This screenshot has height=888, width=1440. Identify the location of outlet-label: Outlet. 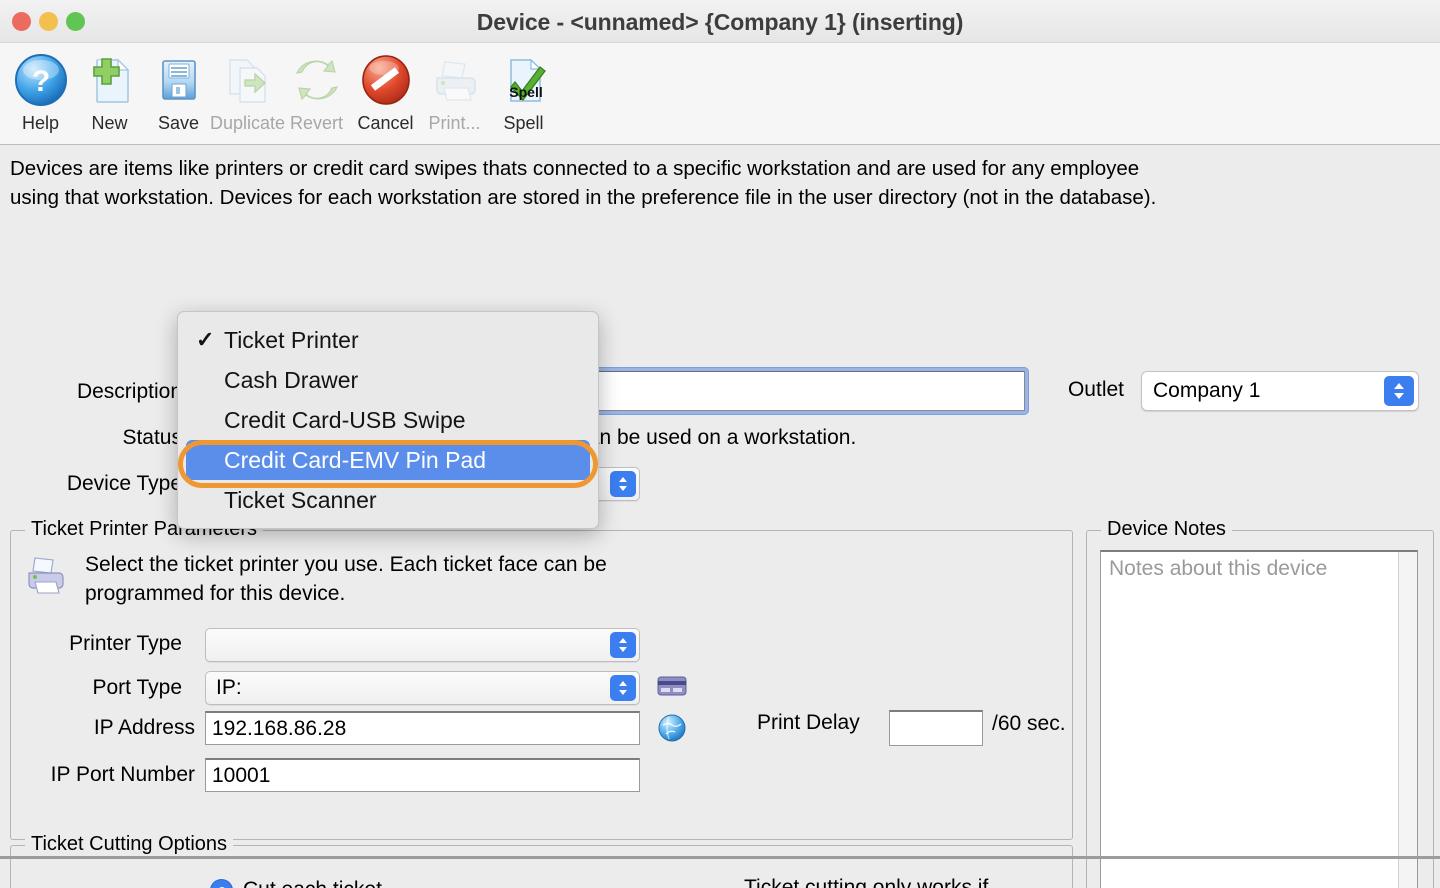
(1095, 389).